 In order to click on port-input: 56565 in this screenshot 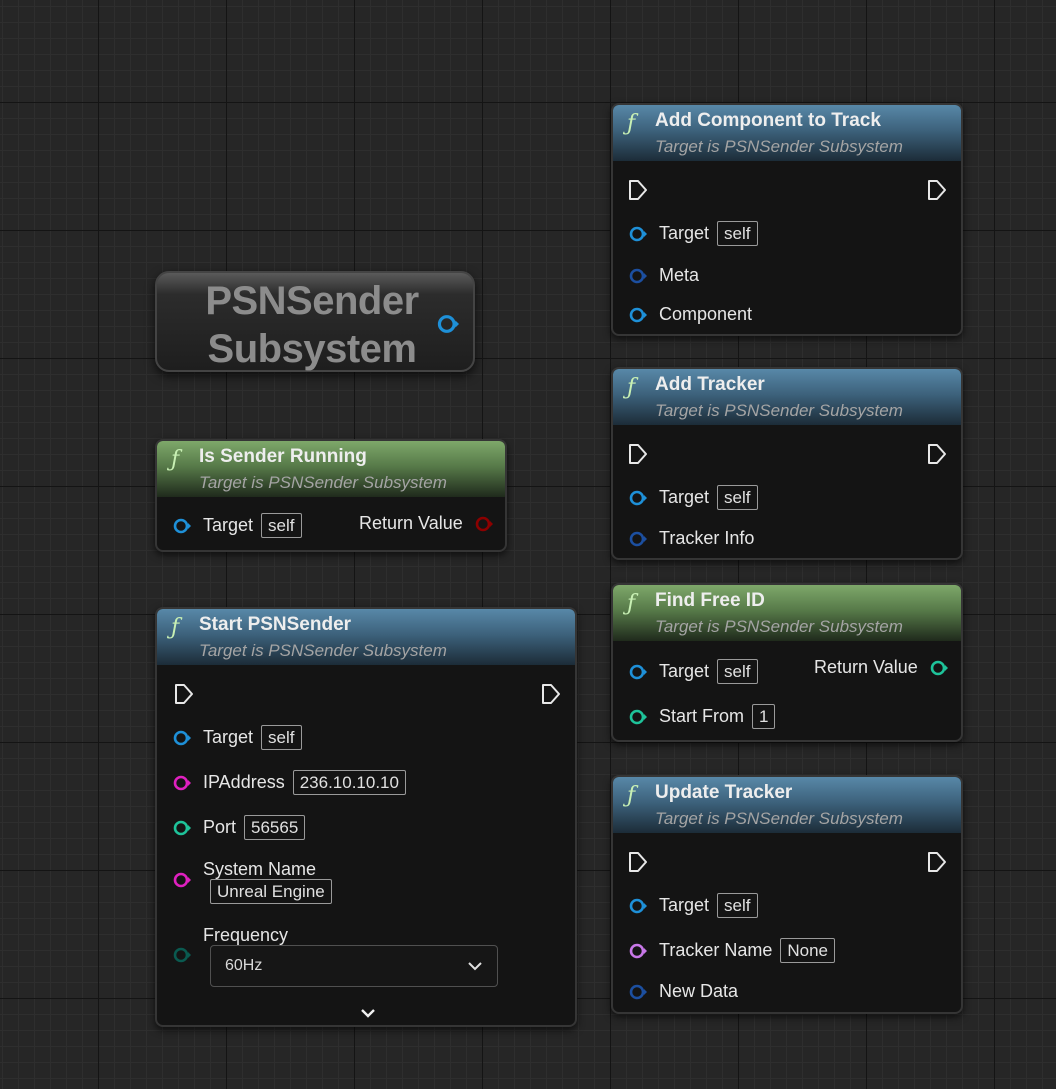, I will do `click(275, 827)`.